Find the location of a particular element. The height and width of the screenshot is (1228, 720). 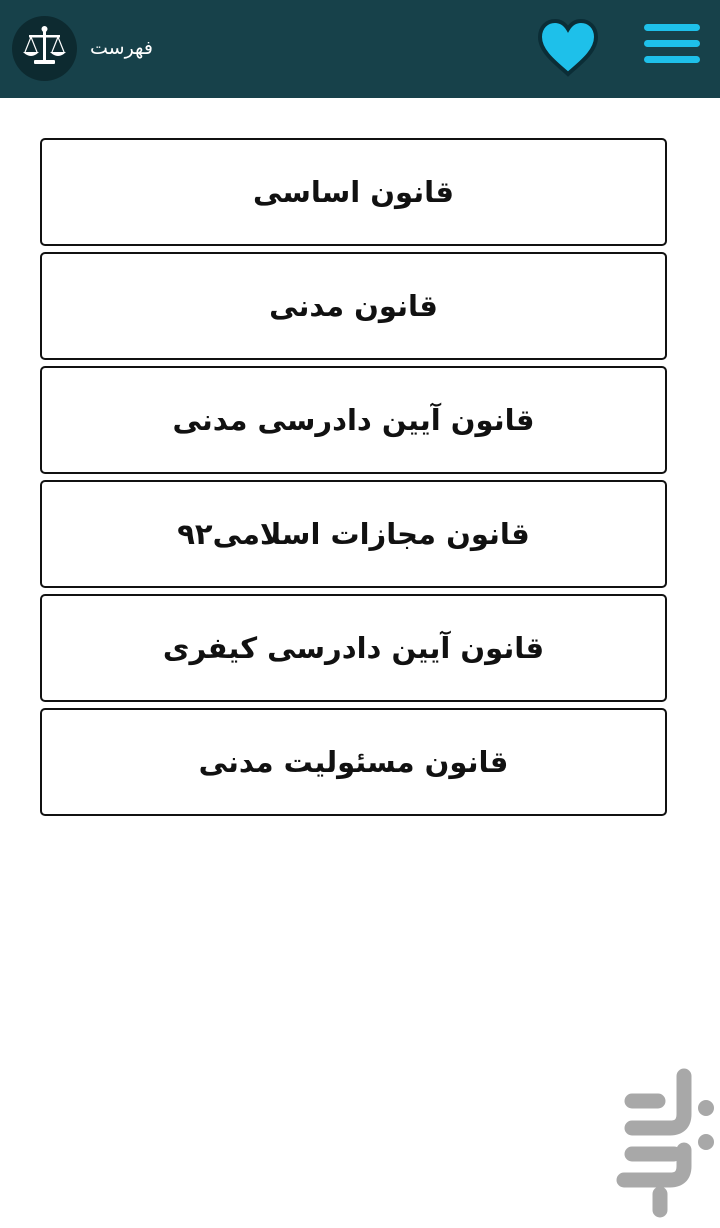

law-item-civil-code: قانون مدنی is located at coordinates (353, 306).